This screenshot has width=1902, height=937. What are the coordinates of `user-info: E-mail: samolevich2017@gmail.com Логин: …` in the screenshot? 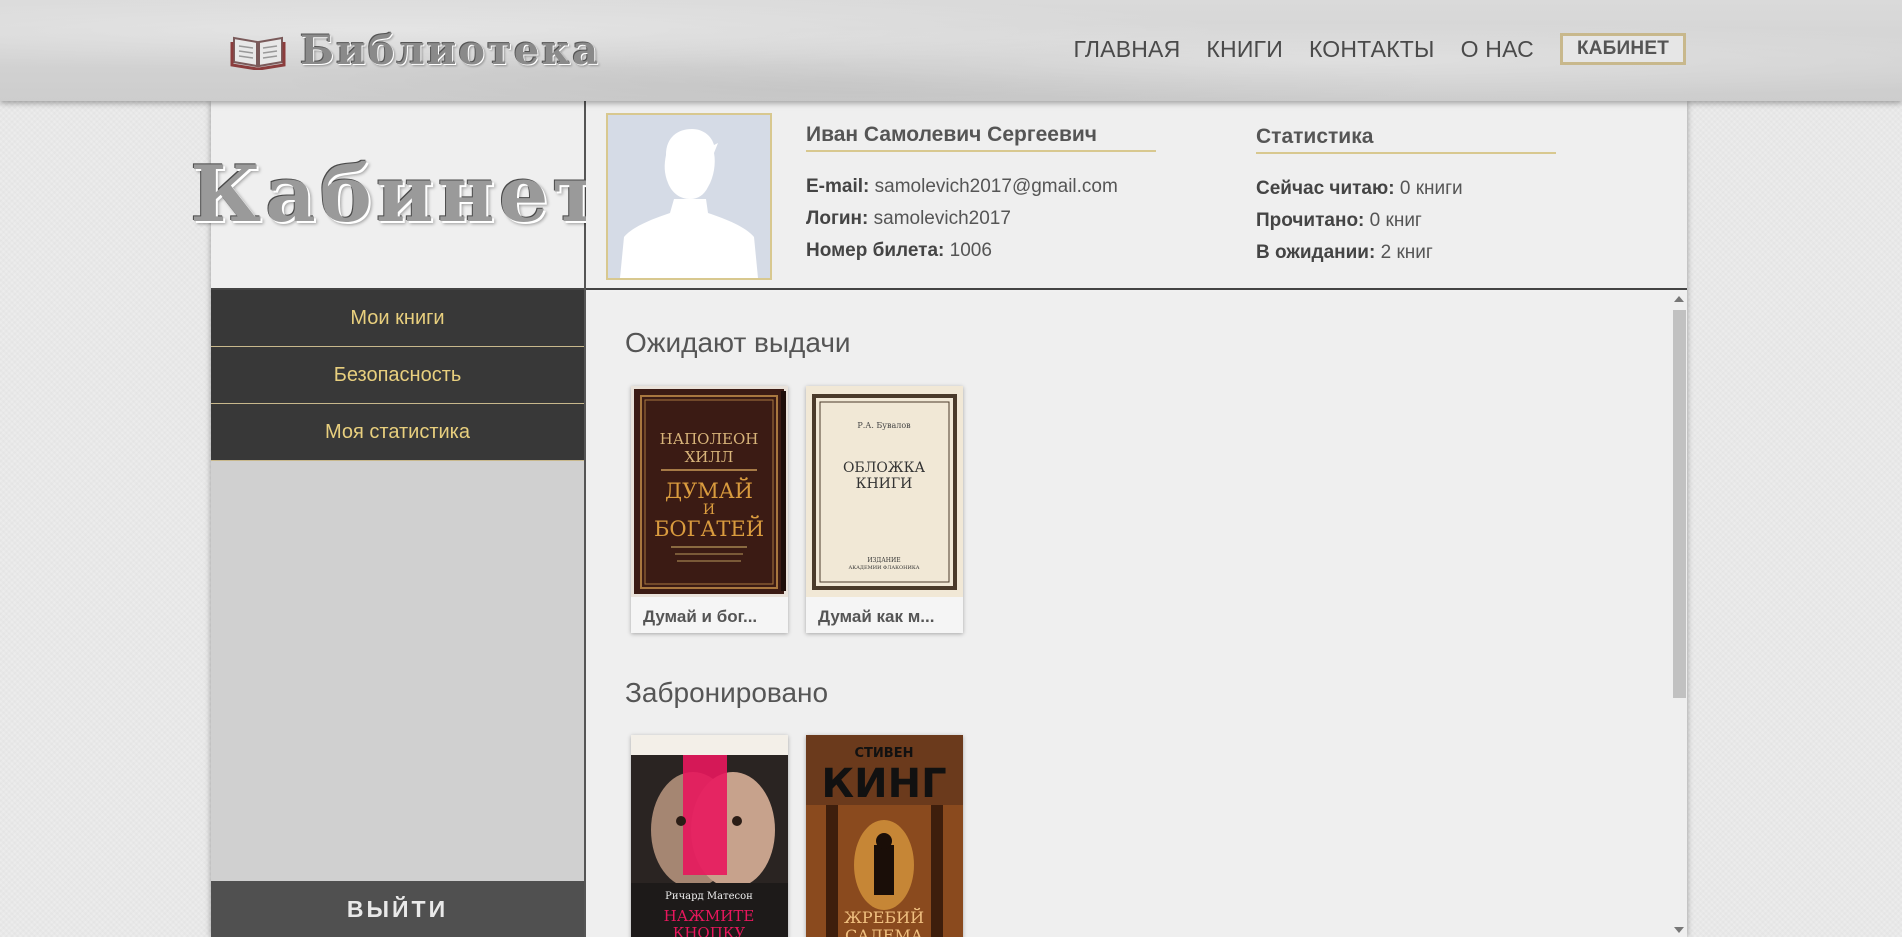 It's located at (962, 219).